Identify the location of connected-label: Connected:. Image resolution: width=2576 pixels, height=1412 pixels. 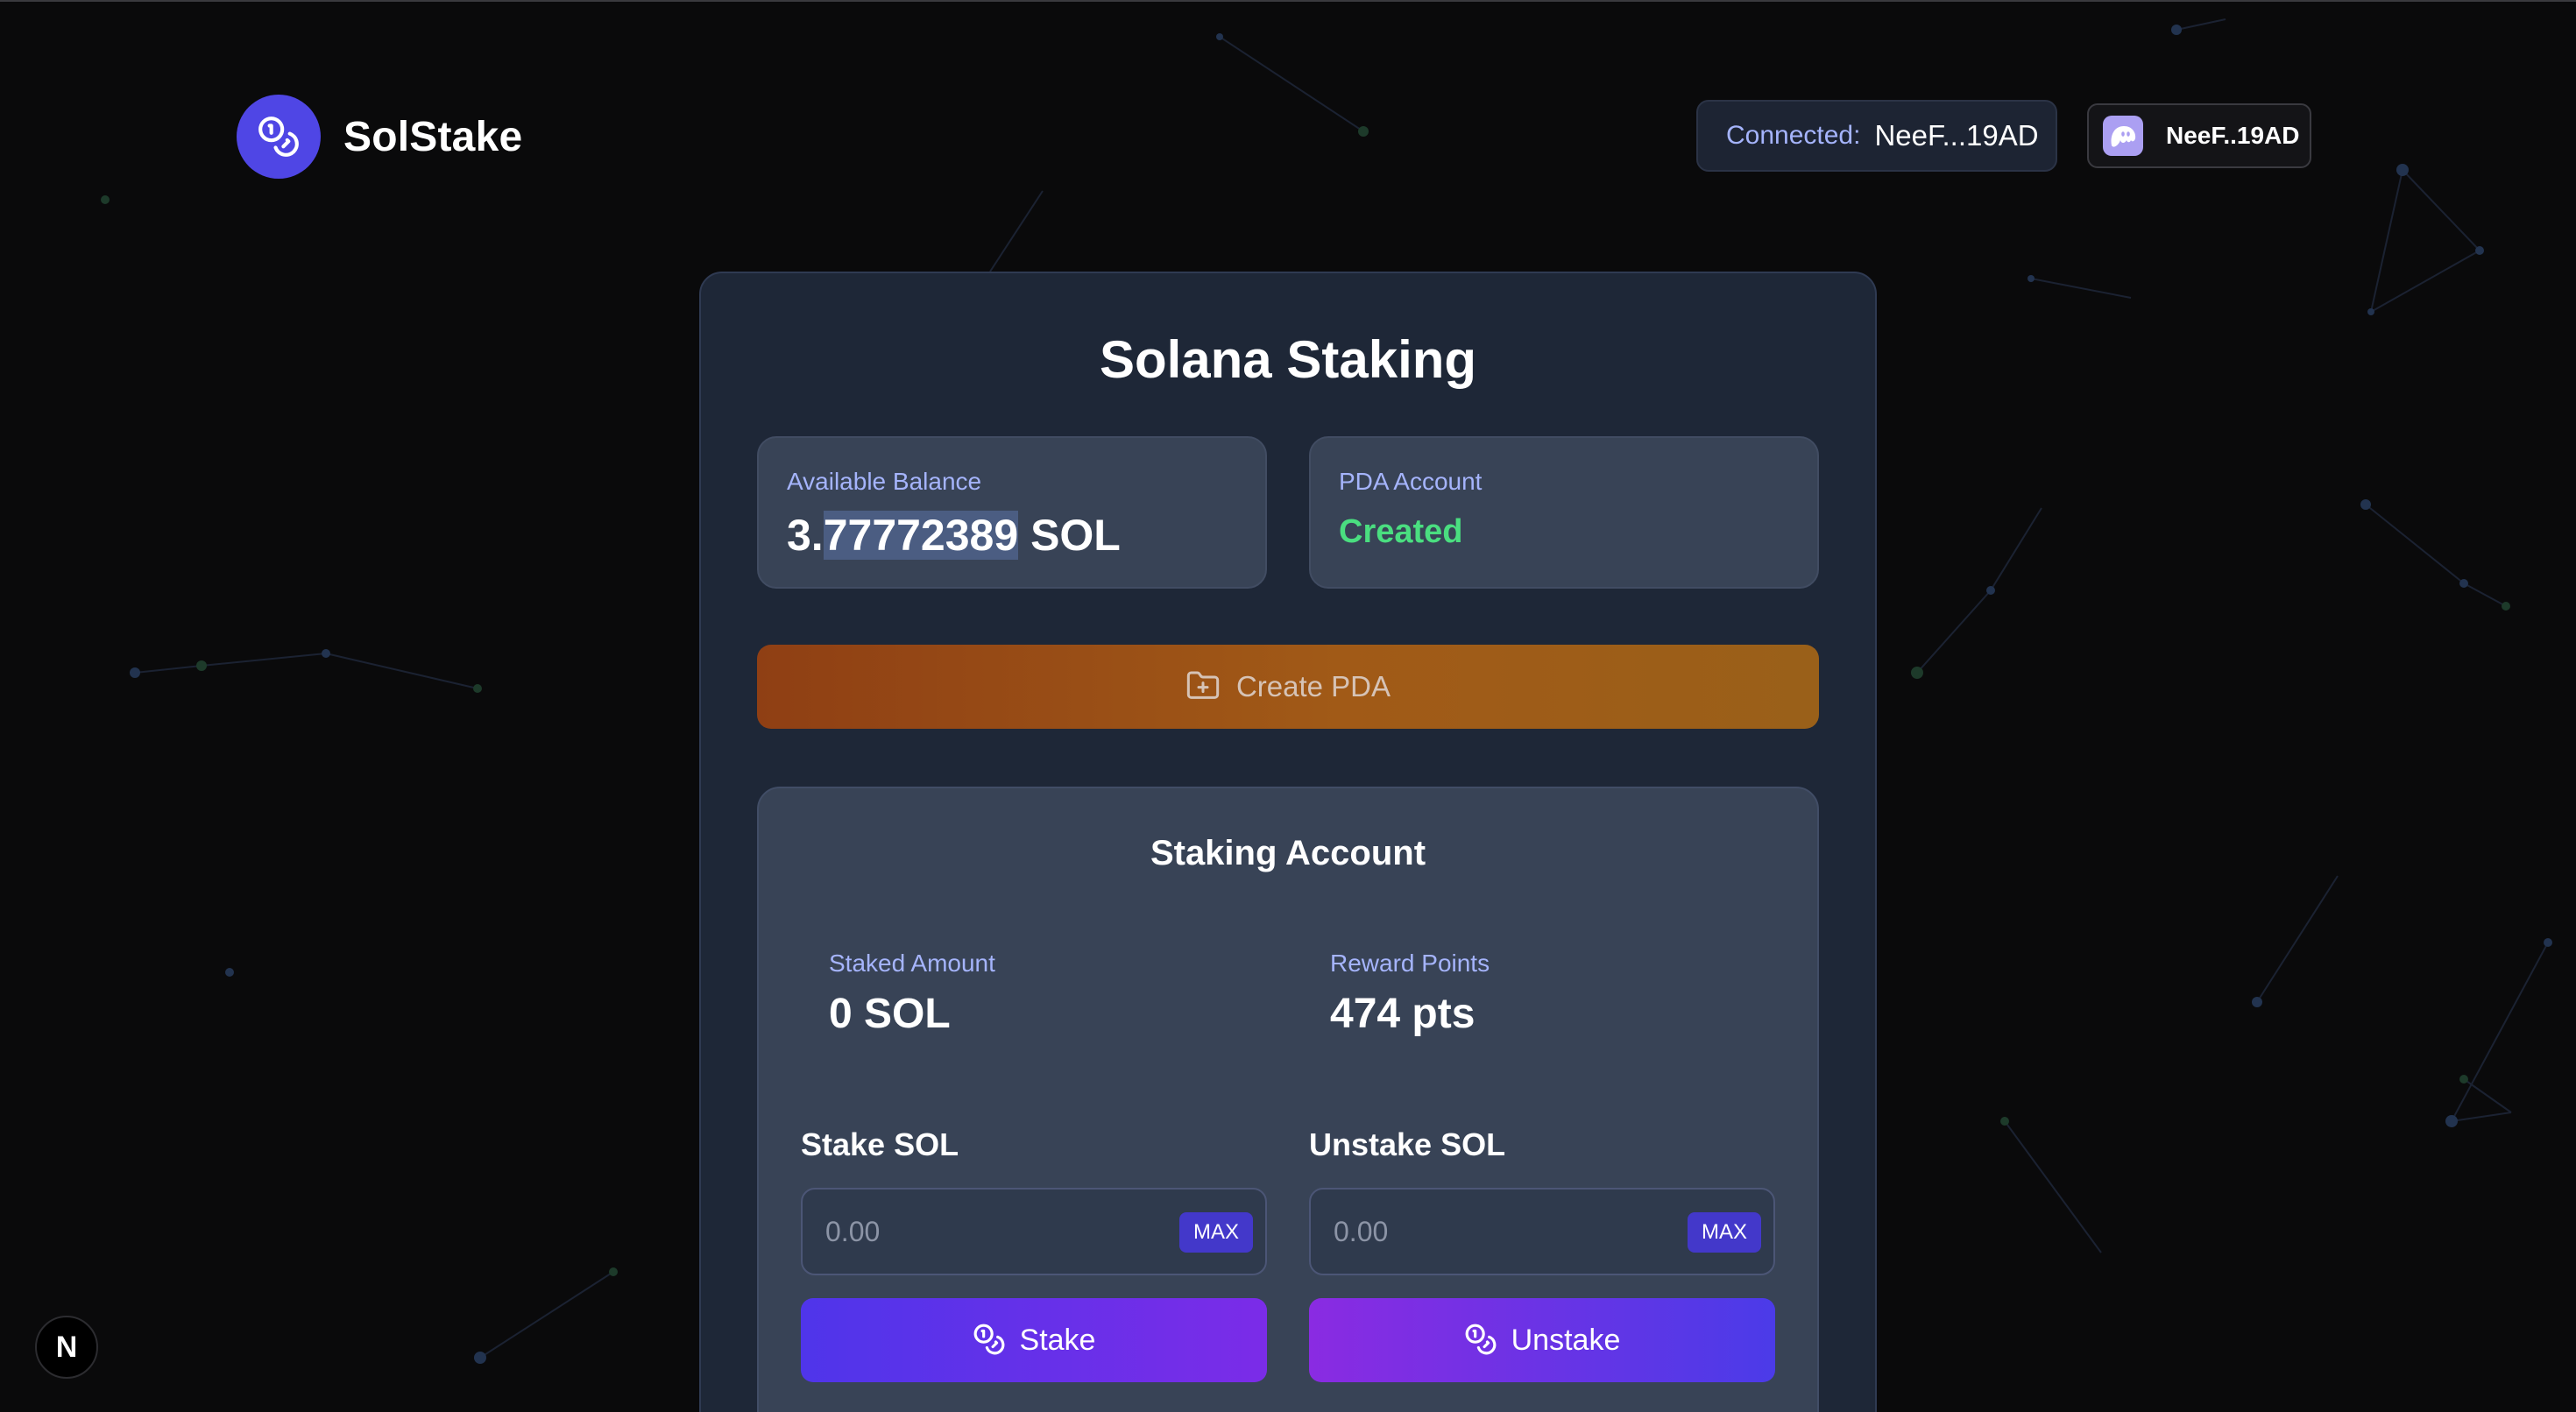
(1793, 136).